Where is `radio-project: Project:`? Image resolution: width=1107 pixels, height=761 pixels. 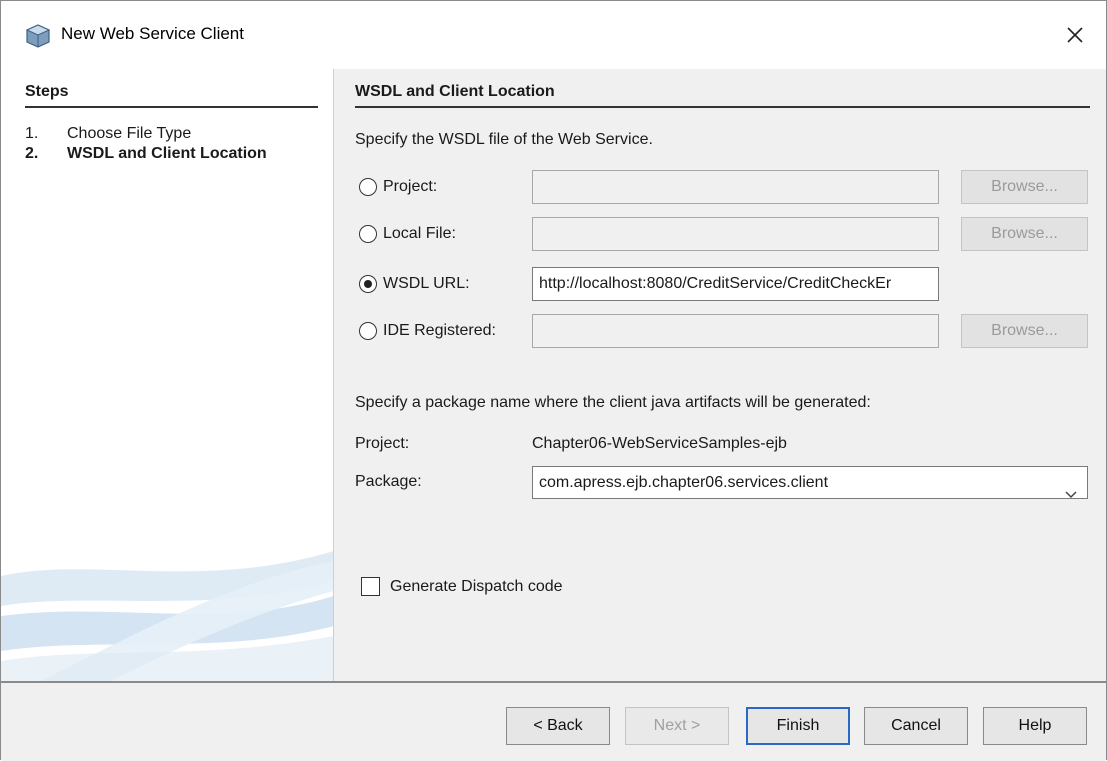
radio-project: Project: is located at coordinates (398, 187).